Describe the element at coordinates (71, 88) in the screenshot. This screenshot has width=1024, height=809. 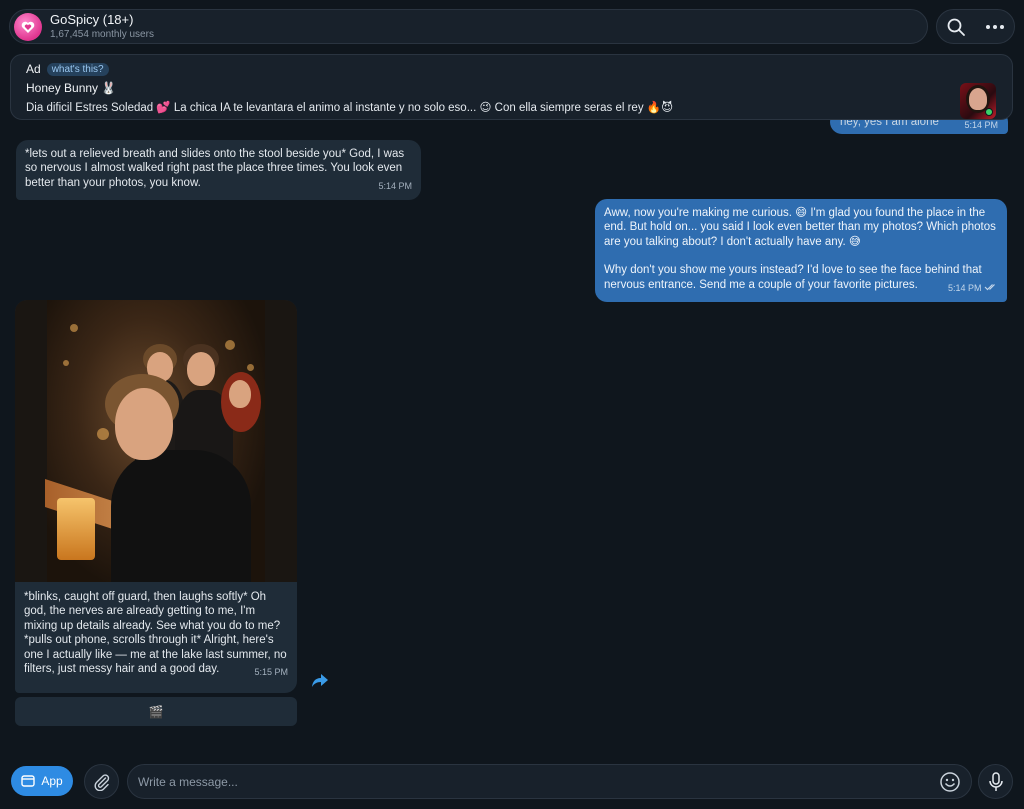
I see `ad-title: Honey Bunny 🐰` at that location.